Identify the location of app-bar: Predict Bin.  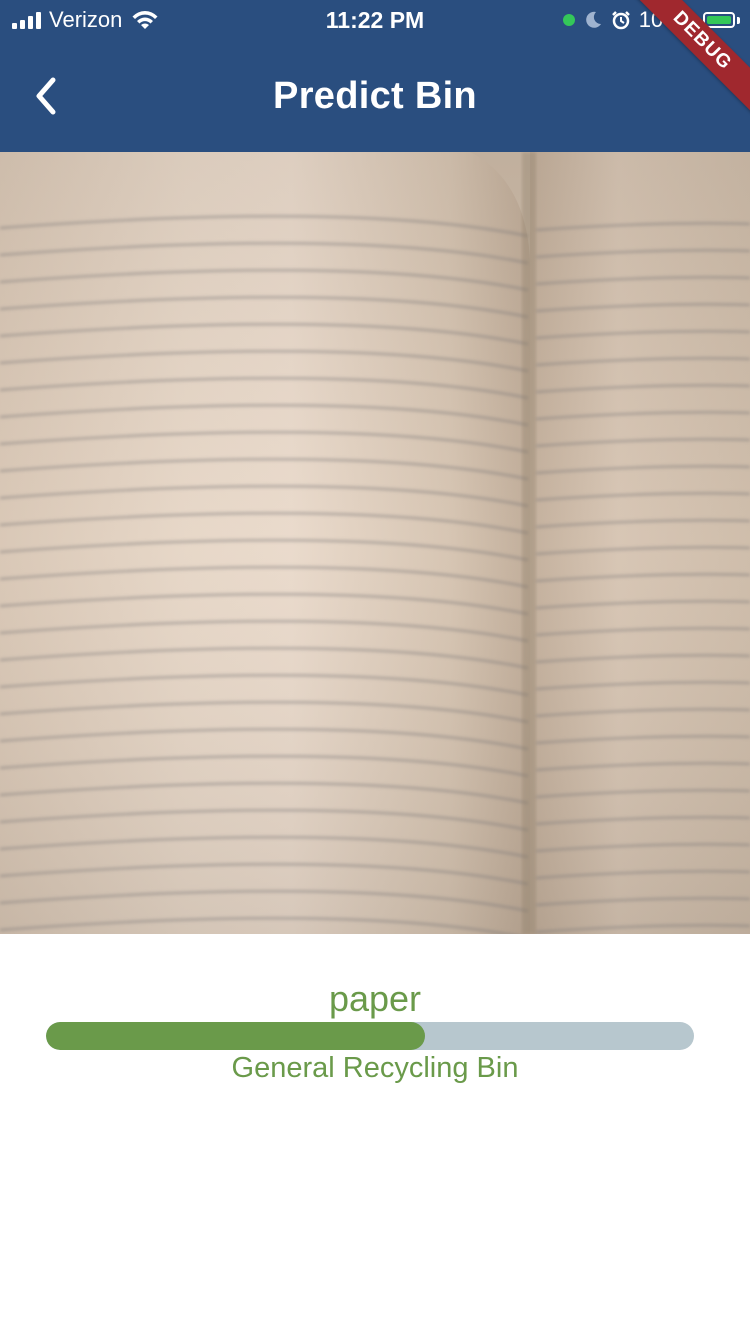
(375, 96).